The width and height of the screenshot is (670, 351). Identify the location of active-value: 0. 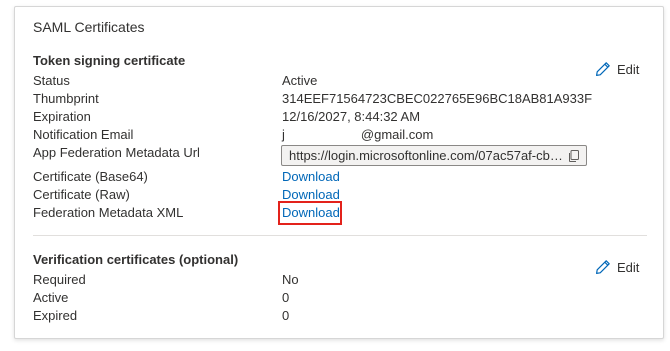
(286, 297).